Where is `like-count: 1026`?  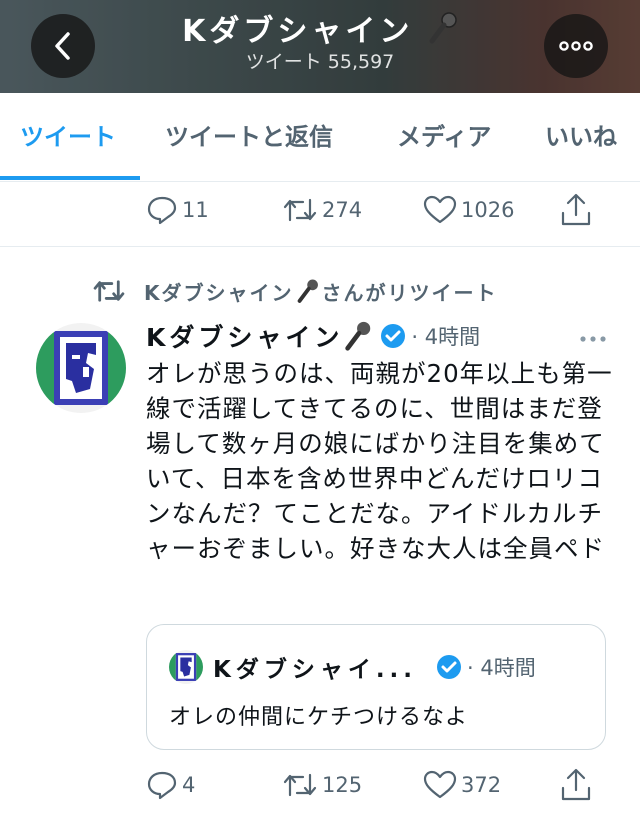 like-count: 1026 is located at coordinates (488, 210).